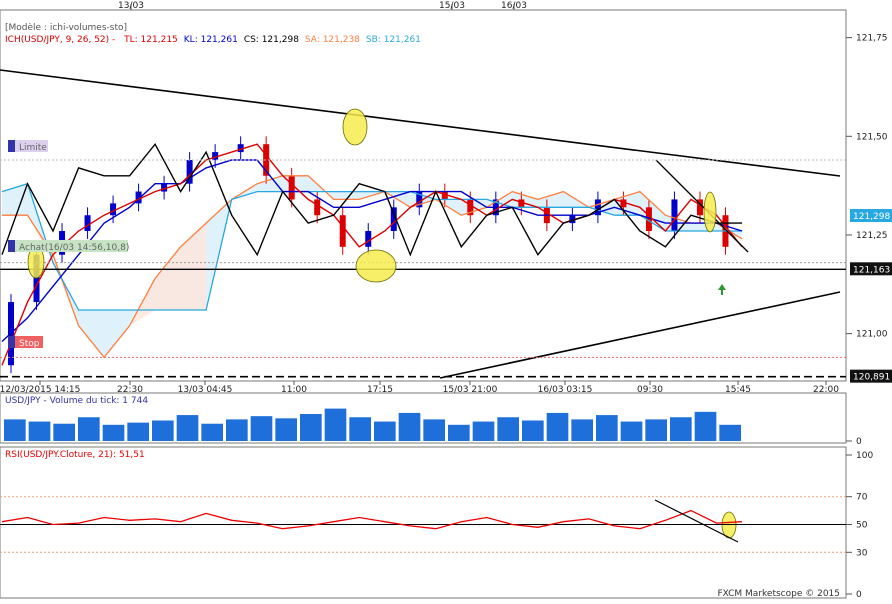 This screenshot has height=604, width=892. I want to click on time-label: 22:00, so click(826, 390).